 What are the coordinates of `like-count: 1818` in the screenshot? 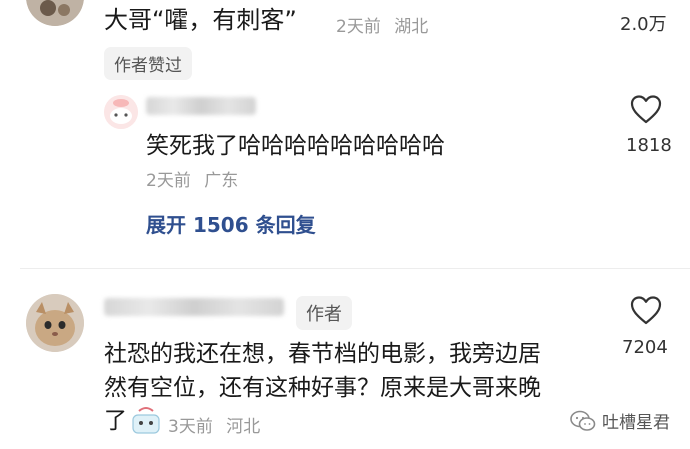 It's located at (649, 145).